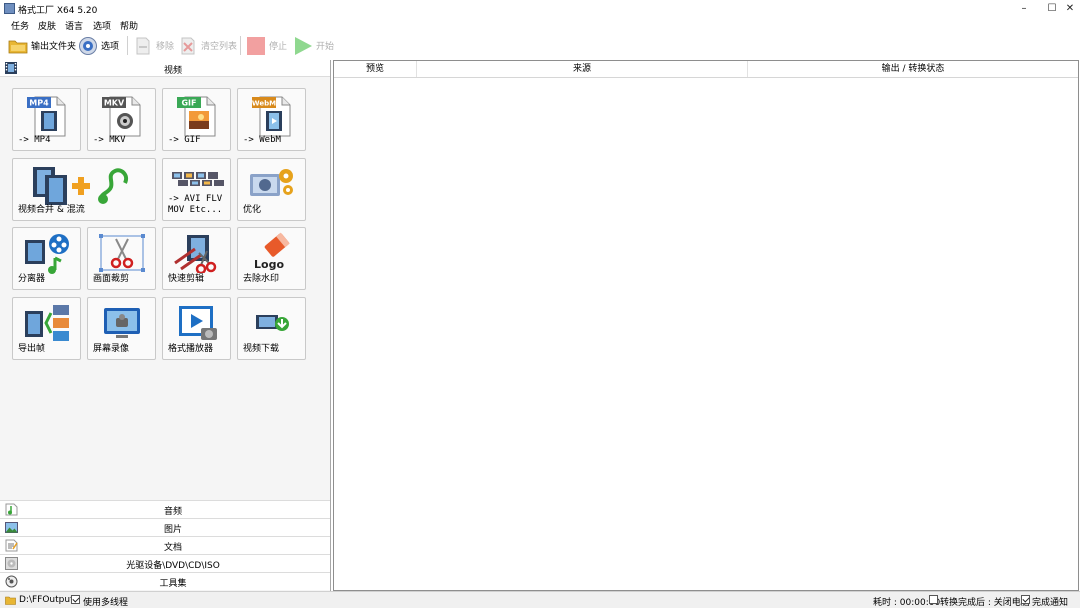 The height and width of the screenshot is (608, 1080). What do you see at coordinates (32, 279) in the screenshot?
I see `tile-label: 分离器` at bounding box center [32, 279].